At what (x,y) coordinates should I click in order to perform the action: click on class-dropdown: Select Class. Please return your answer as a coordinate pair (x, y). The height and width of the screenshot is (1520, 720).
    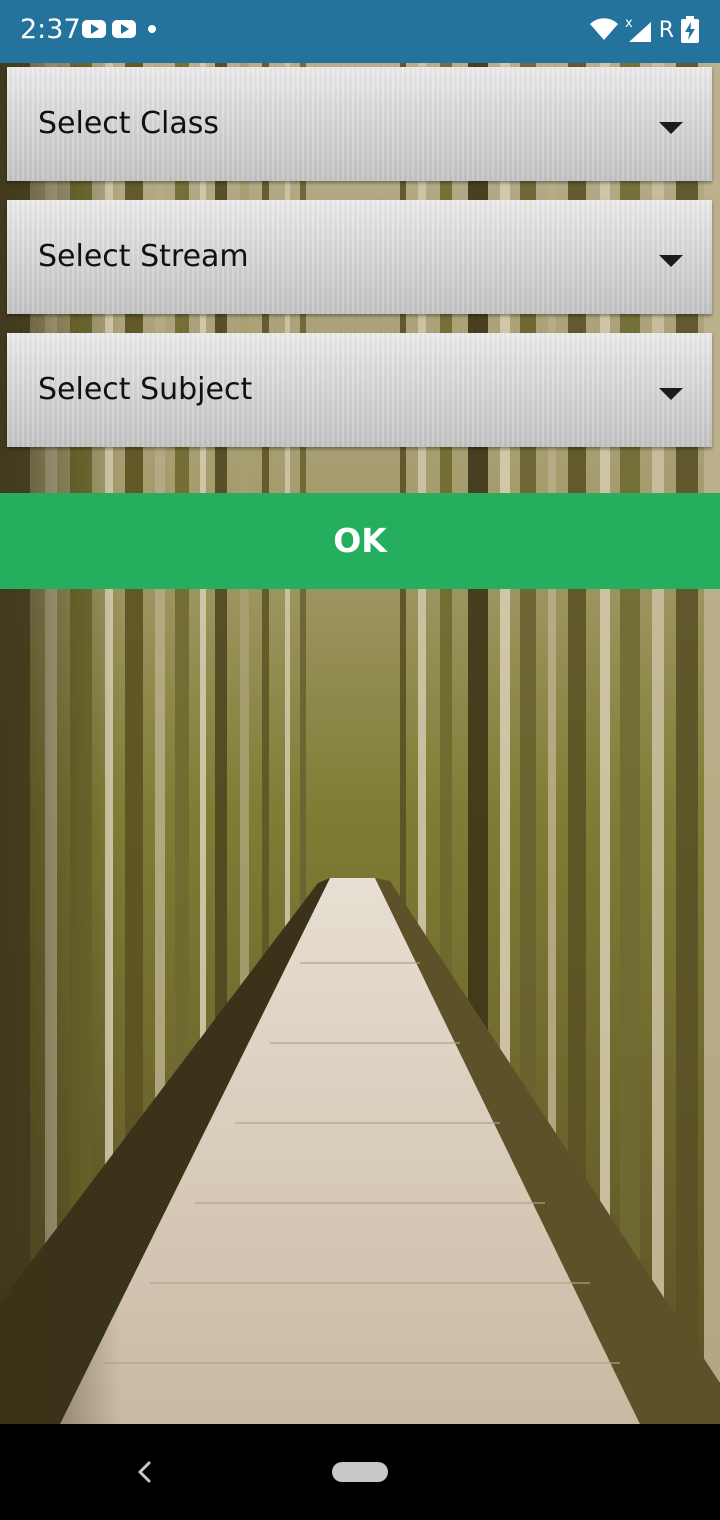
    Looking at the image, I should click on (359, 124).